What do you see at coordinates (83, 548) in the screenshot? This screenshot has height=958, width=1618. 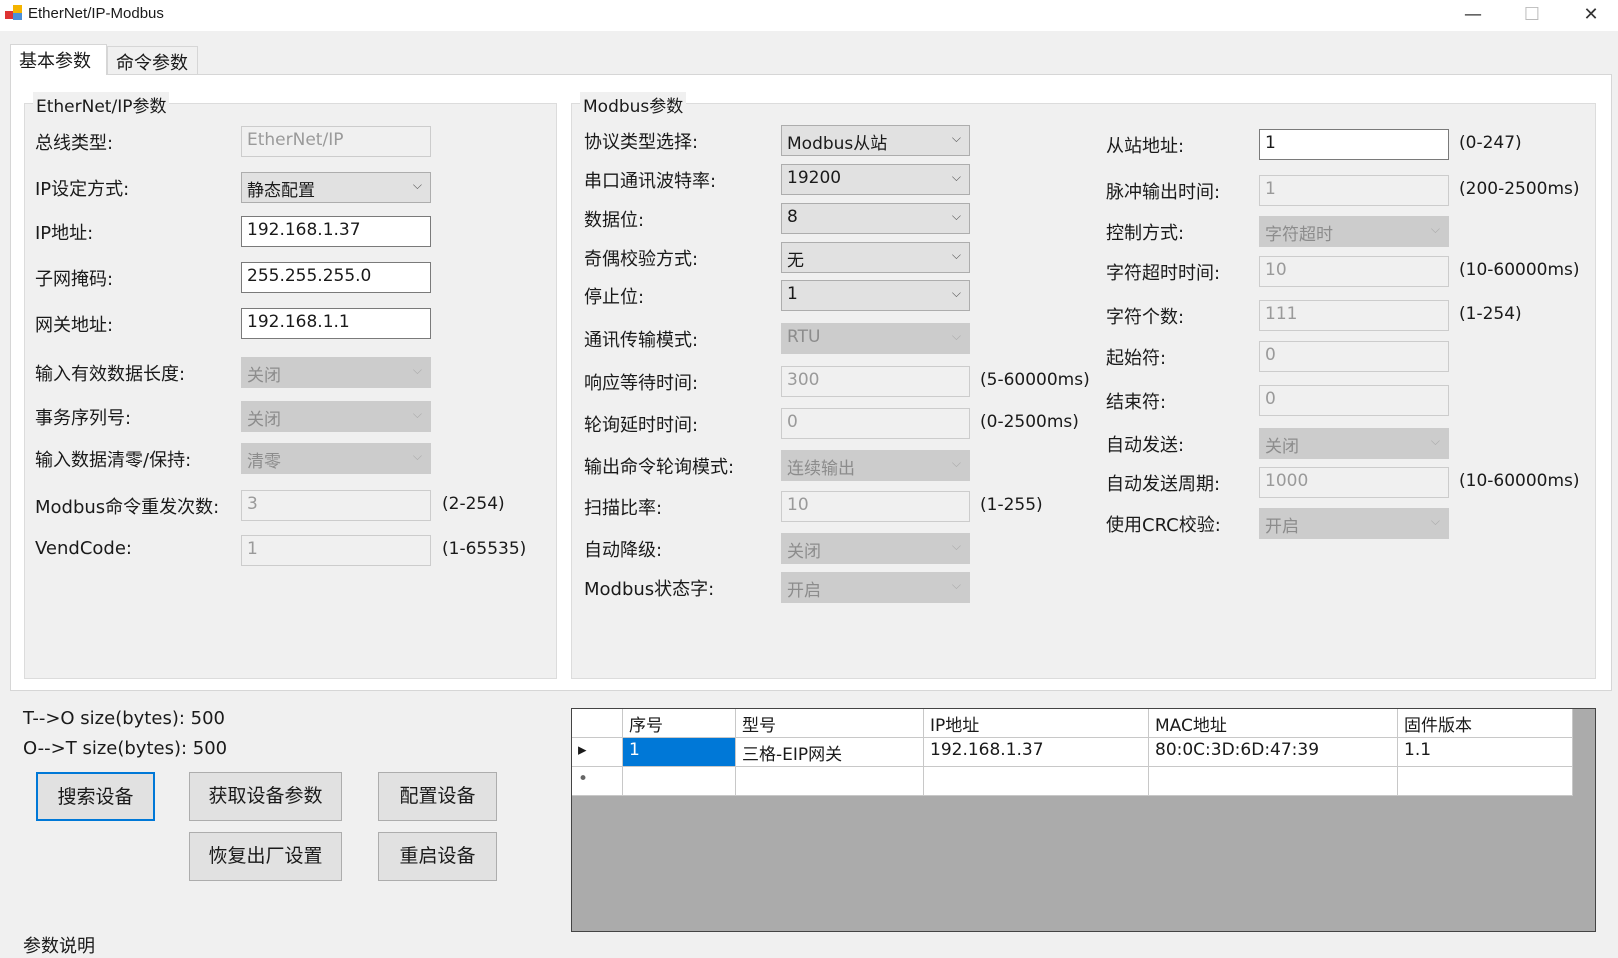 I see `field-label: VendCode:` at bounding box center [83, 548].